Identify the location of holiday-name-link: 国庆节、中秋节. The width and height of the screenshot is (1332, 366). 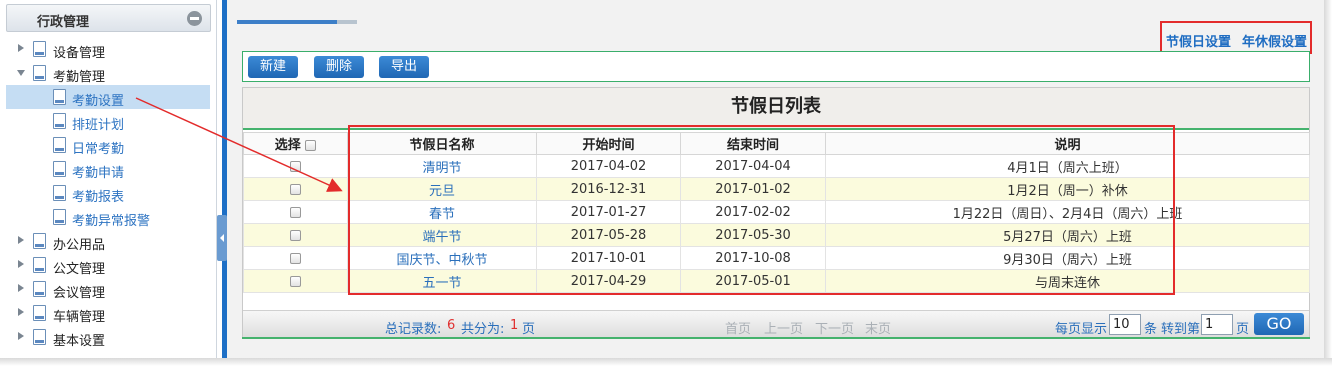
(442, 258).